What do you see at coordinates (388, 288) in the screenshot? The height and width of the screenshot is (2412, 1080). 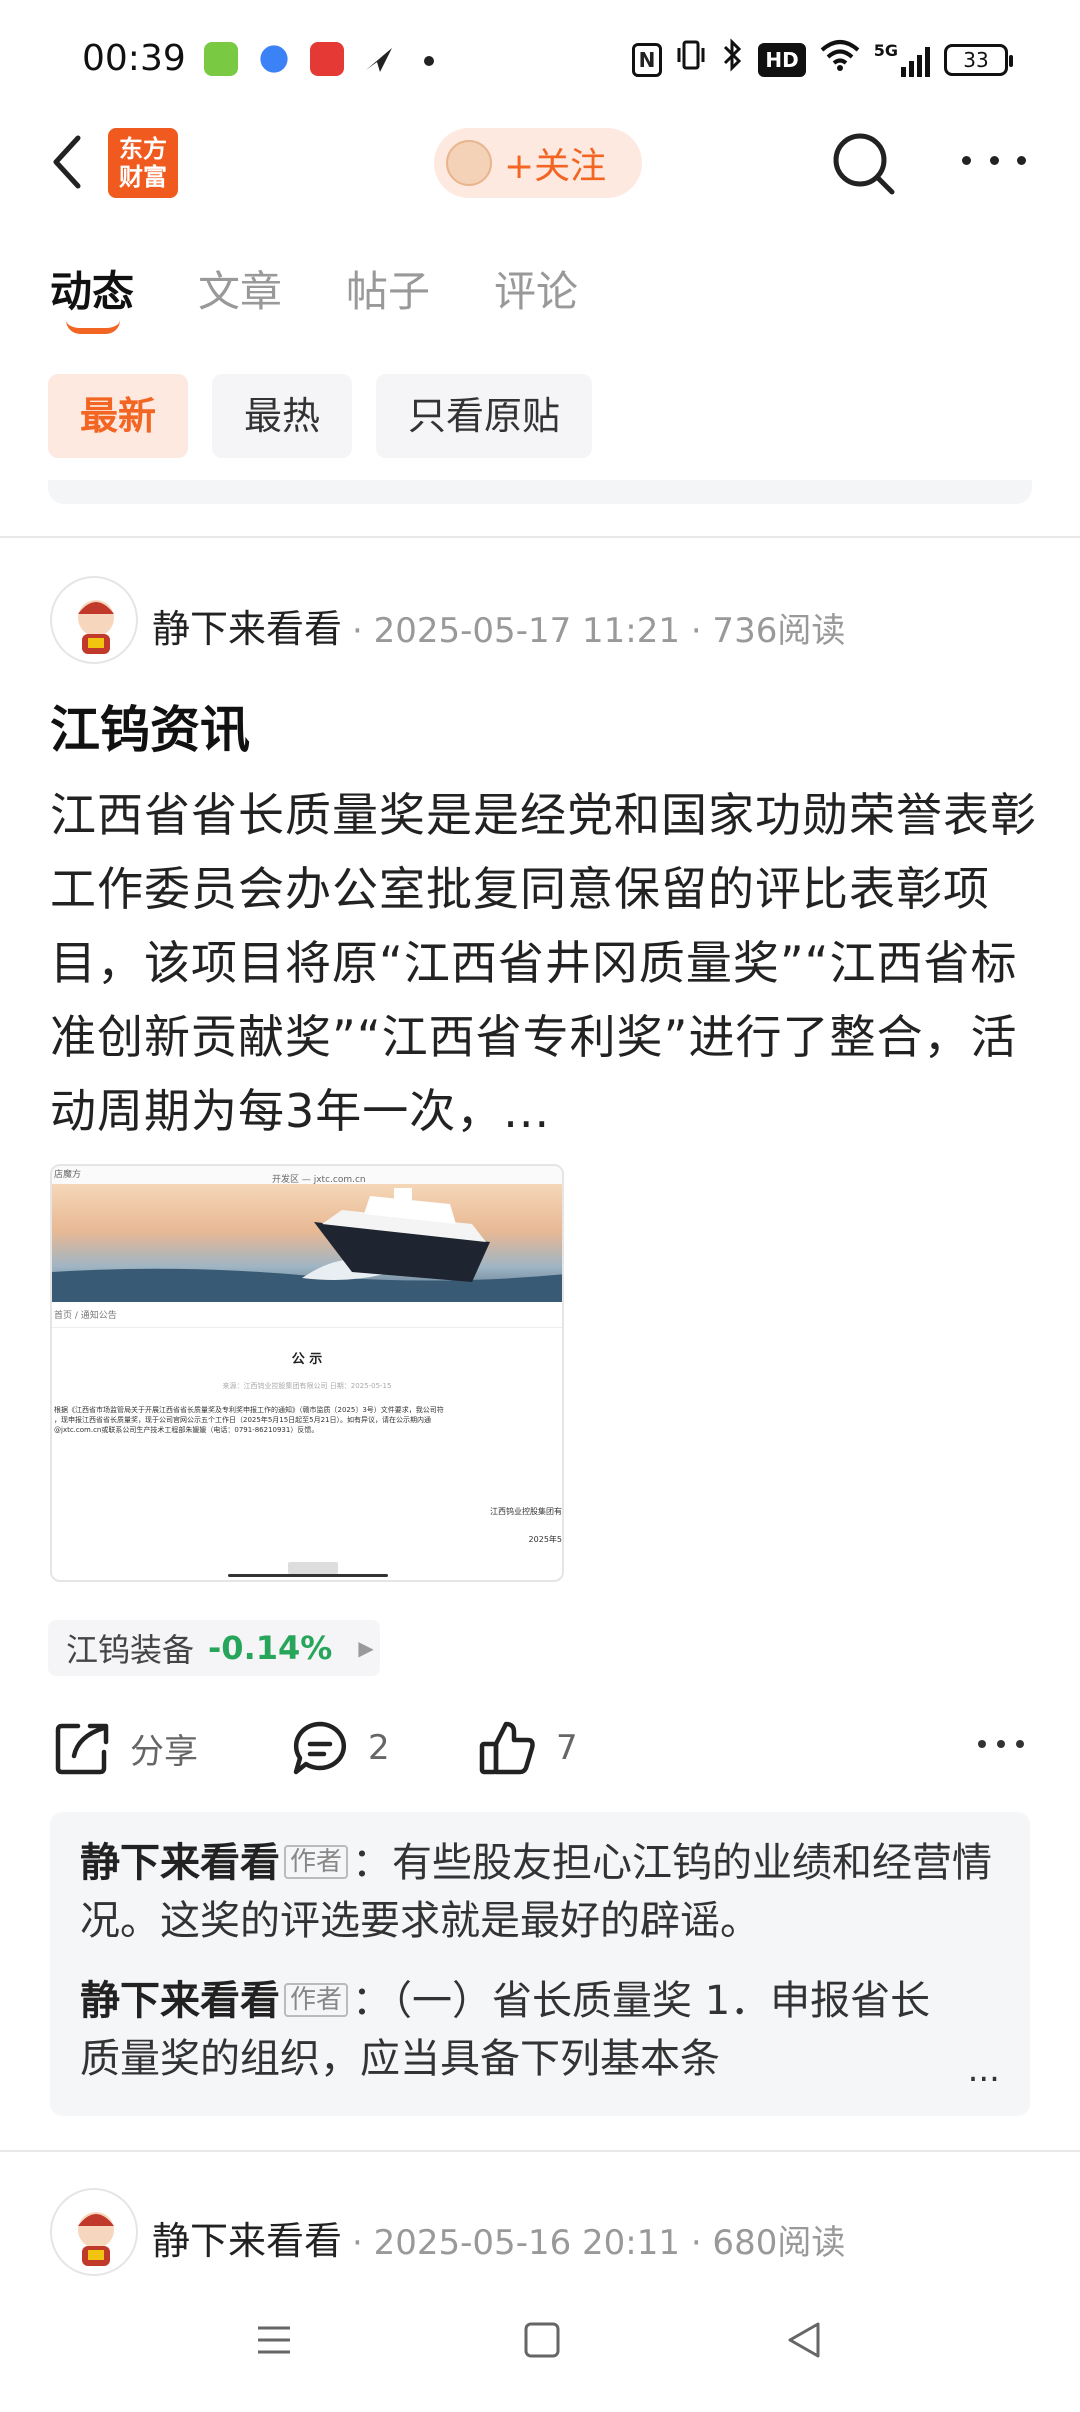 I see `tab-posts: 帖子` at bounding box center [388, 288].